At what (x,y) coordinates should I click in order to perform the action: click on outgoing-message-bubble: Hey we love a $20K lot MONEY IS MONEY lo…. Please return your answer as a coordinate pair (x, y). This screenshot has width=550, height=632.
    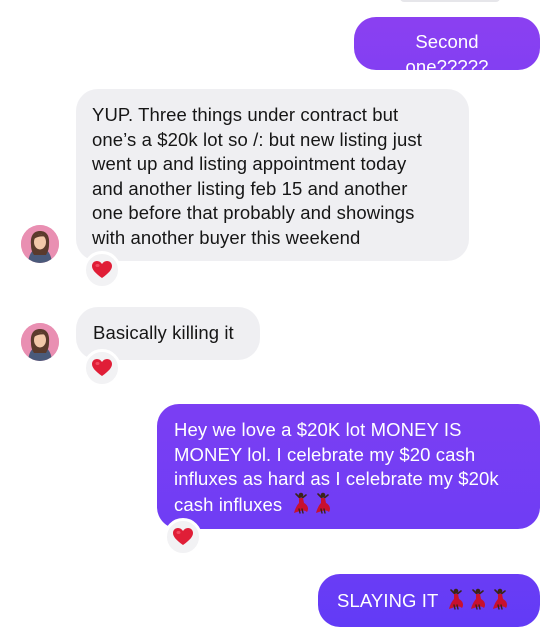
    Looking at the image, I should click on (348, 466).